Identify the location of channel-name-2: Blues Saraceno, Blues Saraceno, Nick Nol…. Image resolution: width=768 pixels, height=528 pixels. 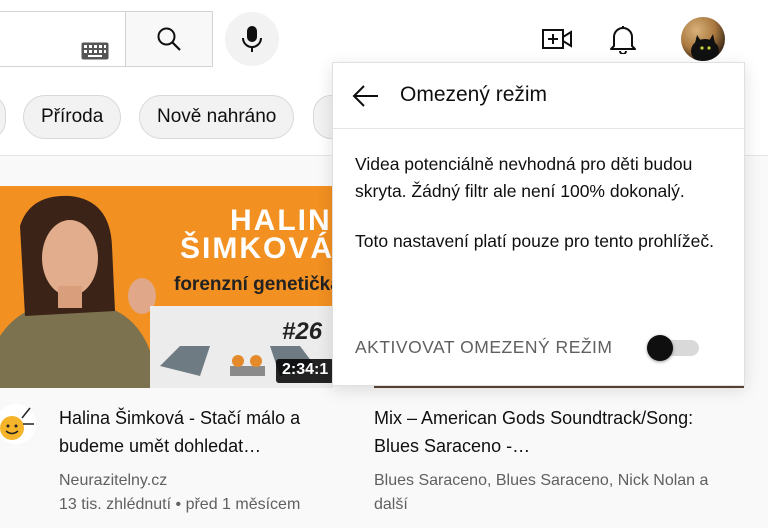
(544, 493).